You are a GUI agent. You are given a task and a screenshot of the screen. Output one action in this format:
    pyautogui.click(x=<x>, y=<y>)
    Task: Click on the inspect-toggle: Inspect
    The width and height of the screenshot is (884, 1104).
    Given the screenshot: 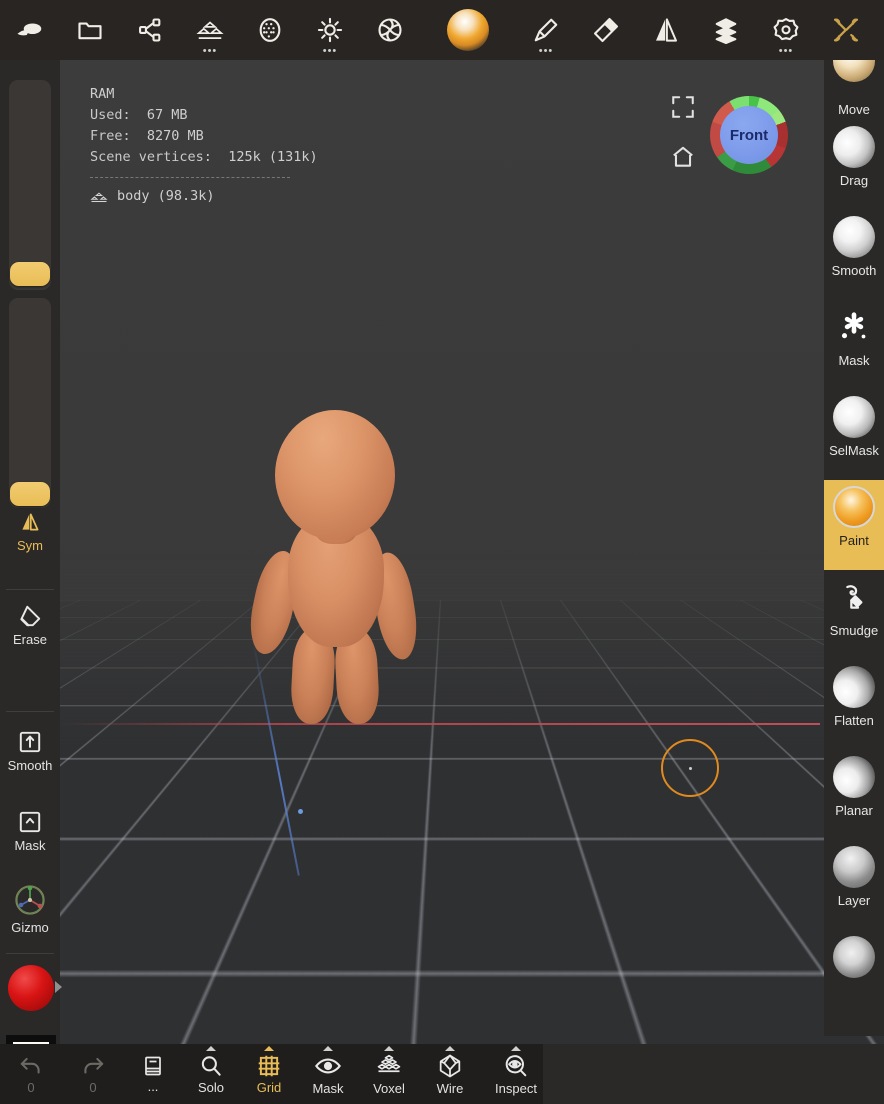 What is the action you would take?
    pyautogui.click(x=516, y=1074)
    